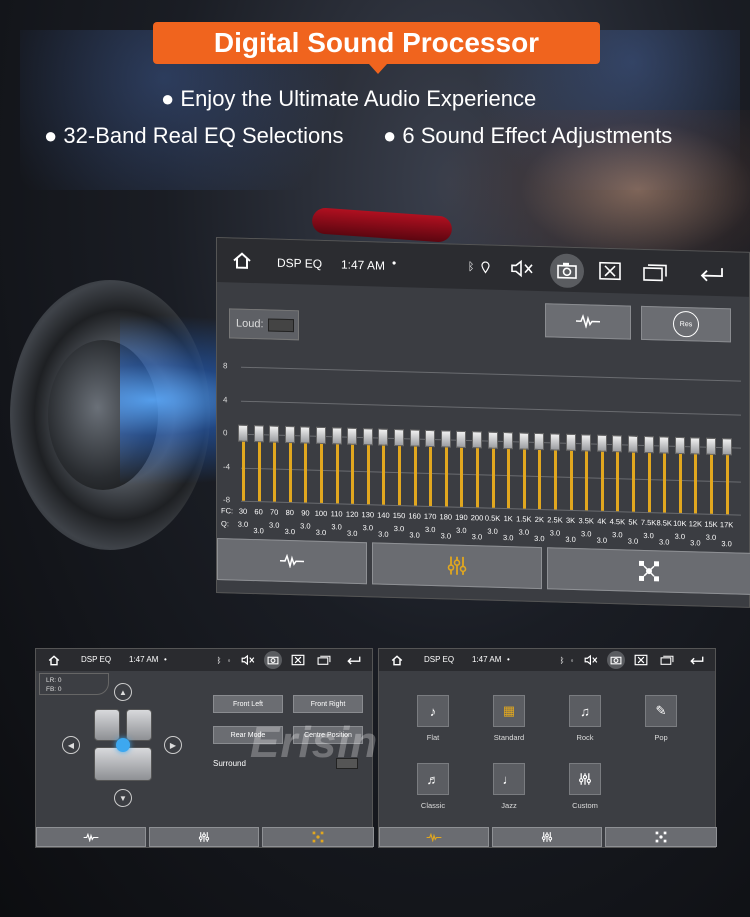  I want to click on effect-flat-button: ♪, so click(433, 711).